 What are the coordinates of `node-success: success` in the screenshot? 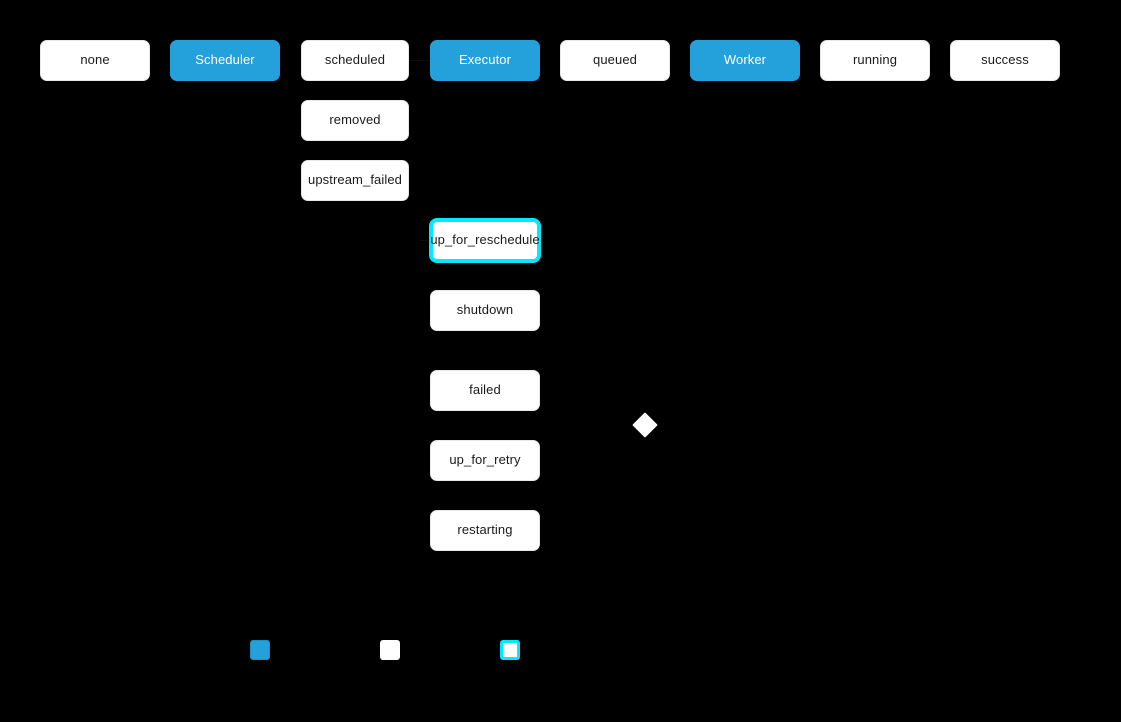 It's located at (1005, 60).